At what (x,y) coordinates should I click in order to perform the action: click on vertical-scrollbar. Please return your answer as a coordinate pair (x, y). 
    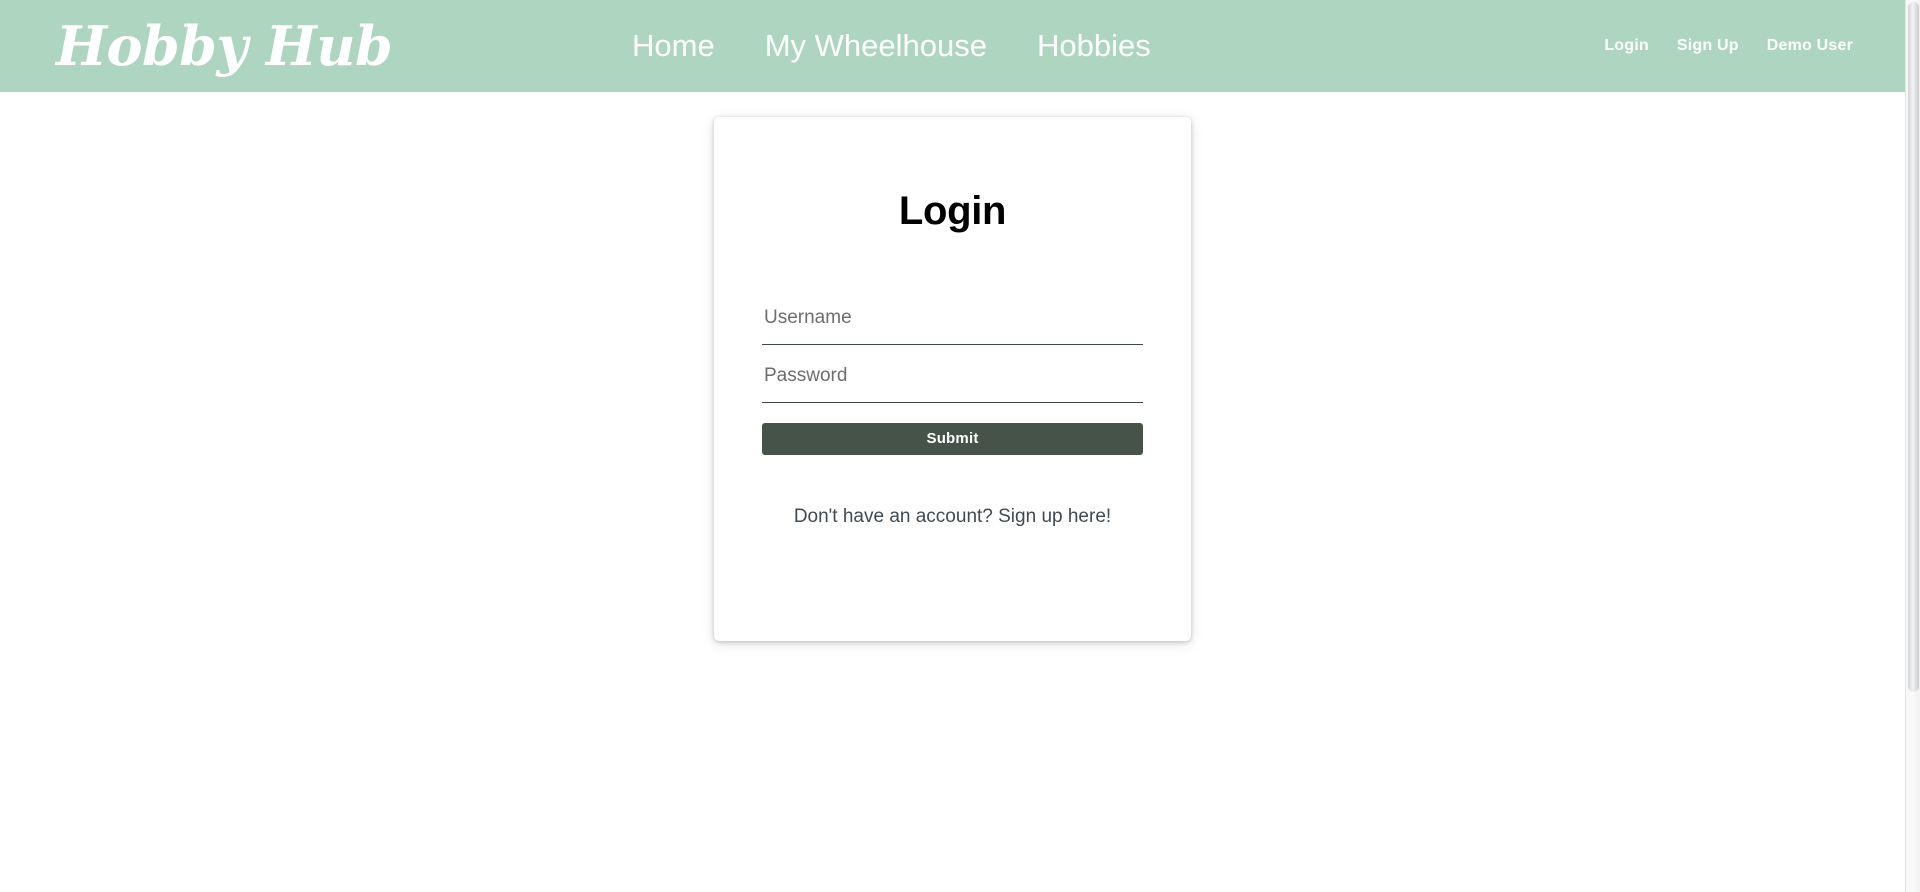
    Looking at the image, I should click on (1912, 446).